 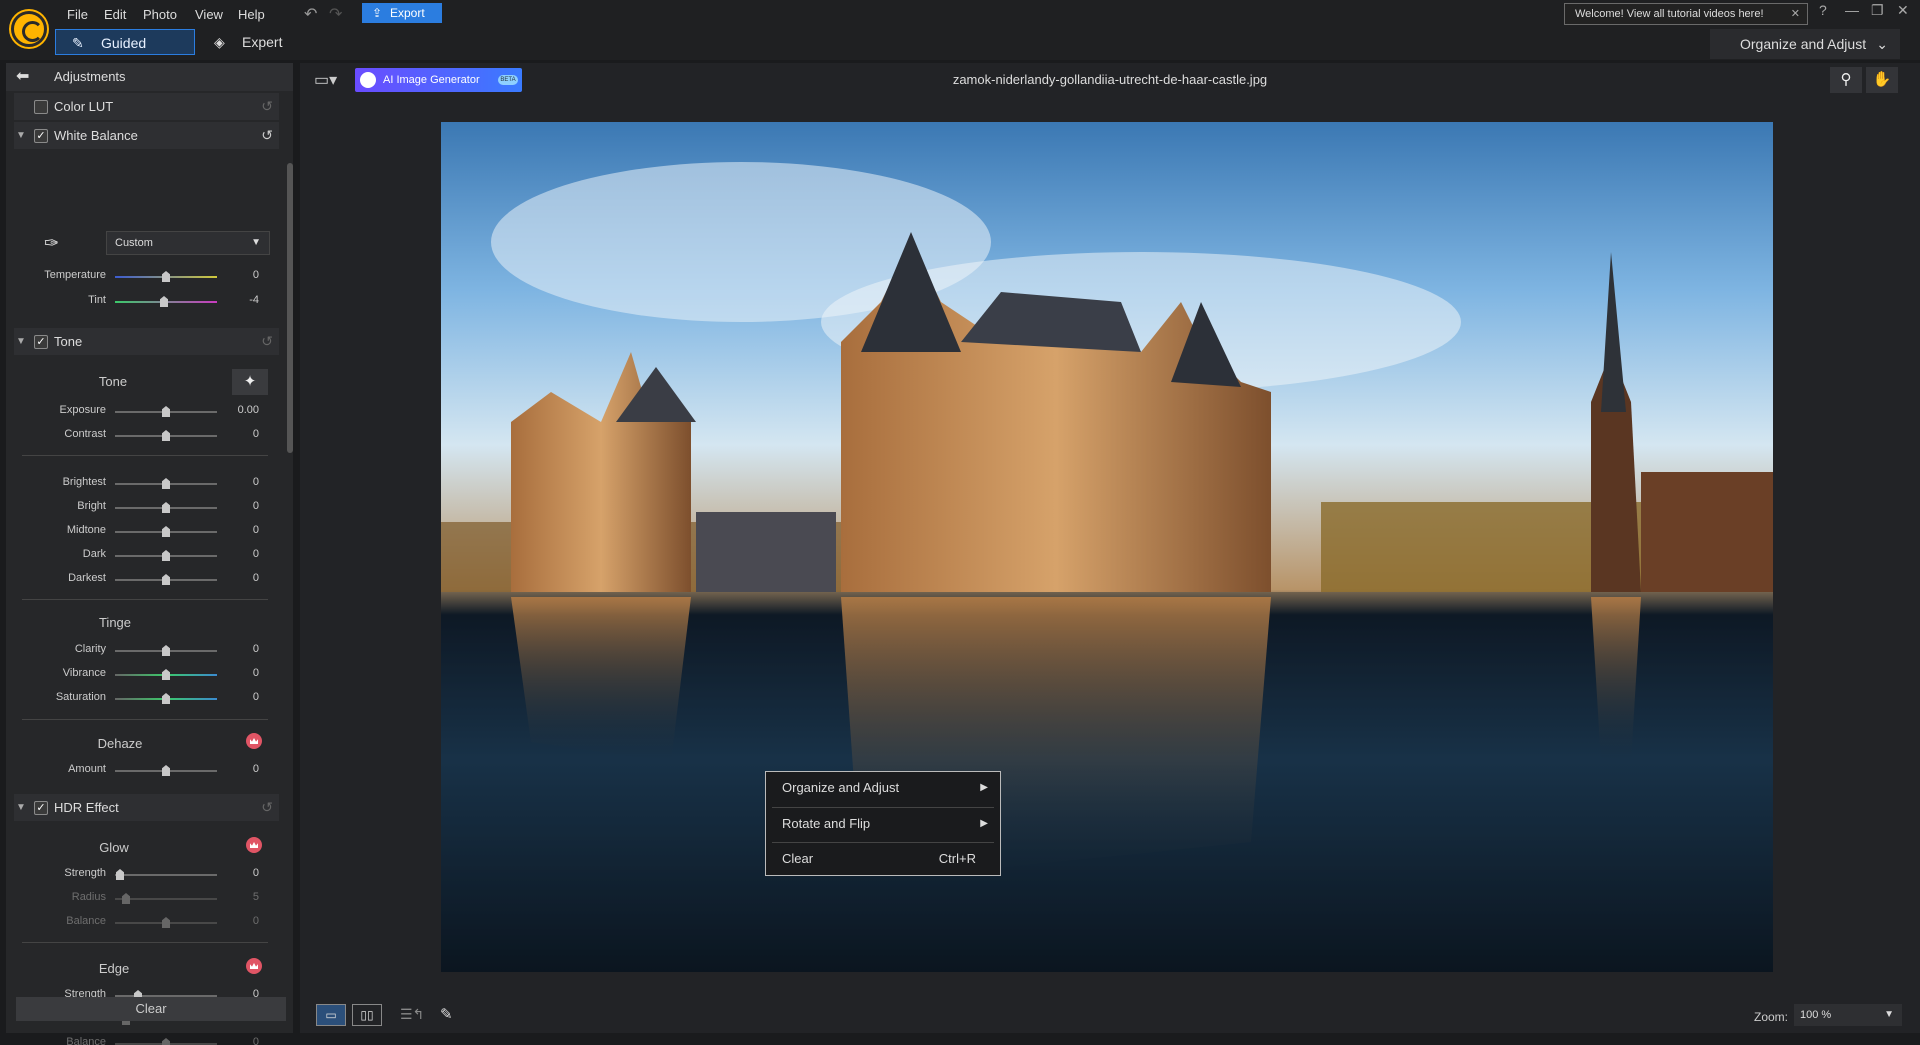 I want to click on slider-value: 0.00, so click(x=248, y=410).